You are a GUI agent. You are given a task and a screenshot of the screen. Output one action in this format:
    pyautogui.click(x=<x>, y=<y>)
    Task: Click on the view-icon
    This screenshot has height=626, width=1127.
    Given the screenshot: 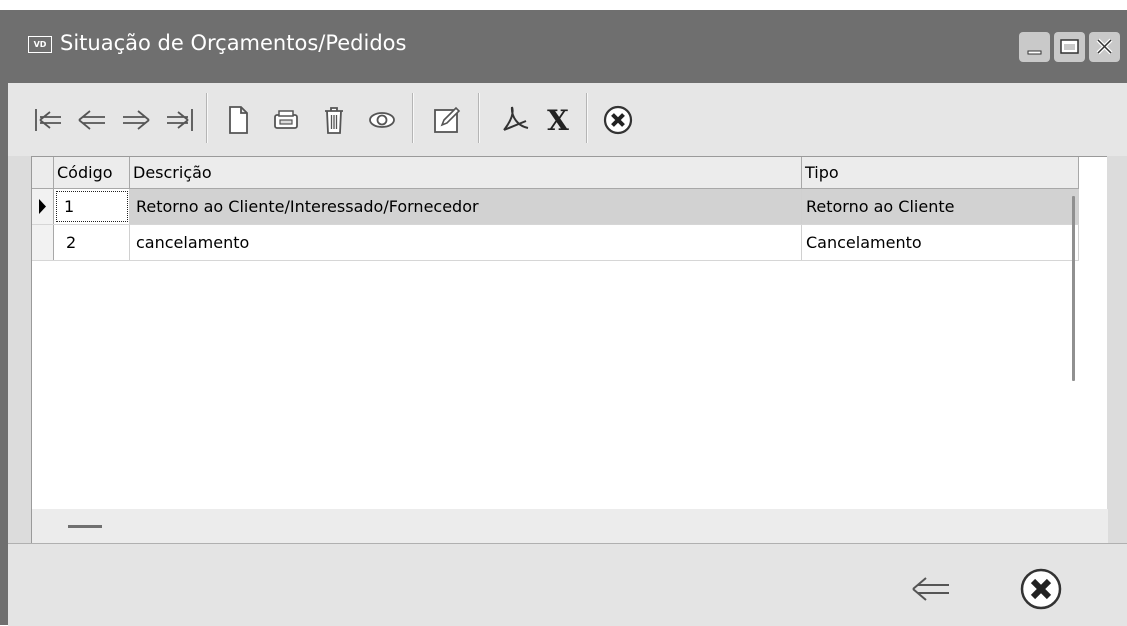 What is the action you would take?
    pyautogui.click(x=382, y=120)
    